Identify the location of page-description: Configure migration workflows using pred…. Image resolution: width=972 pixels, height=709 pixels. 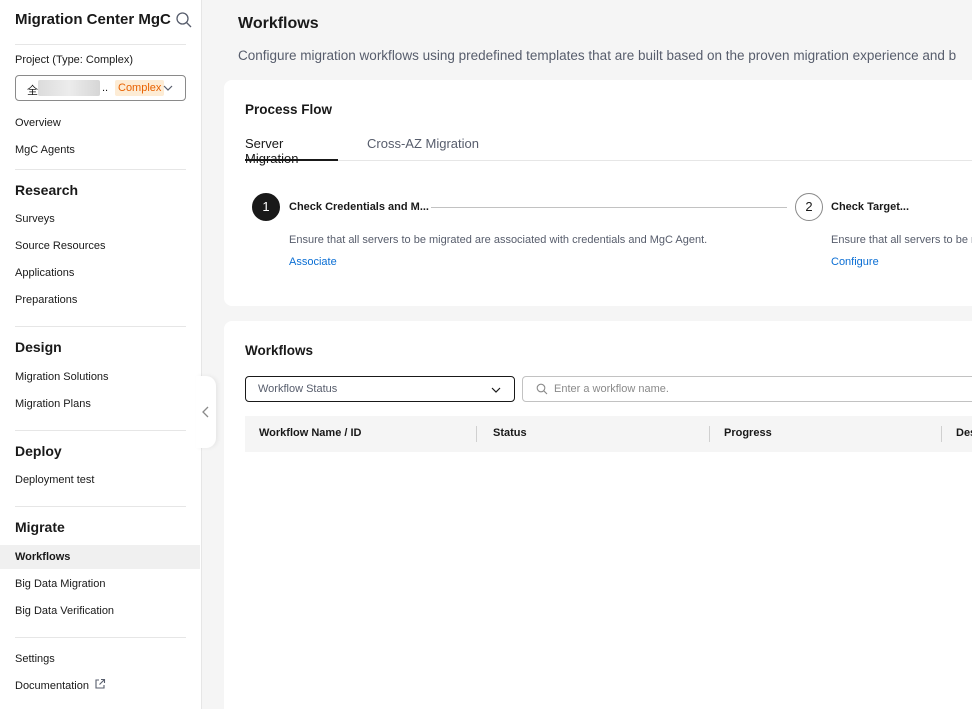
(597, 55).